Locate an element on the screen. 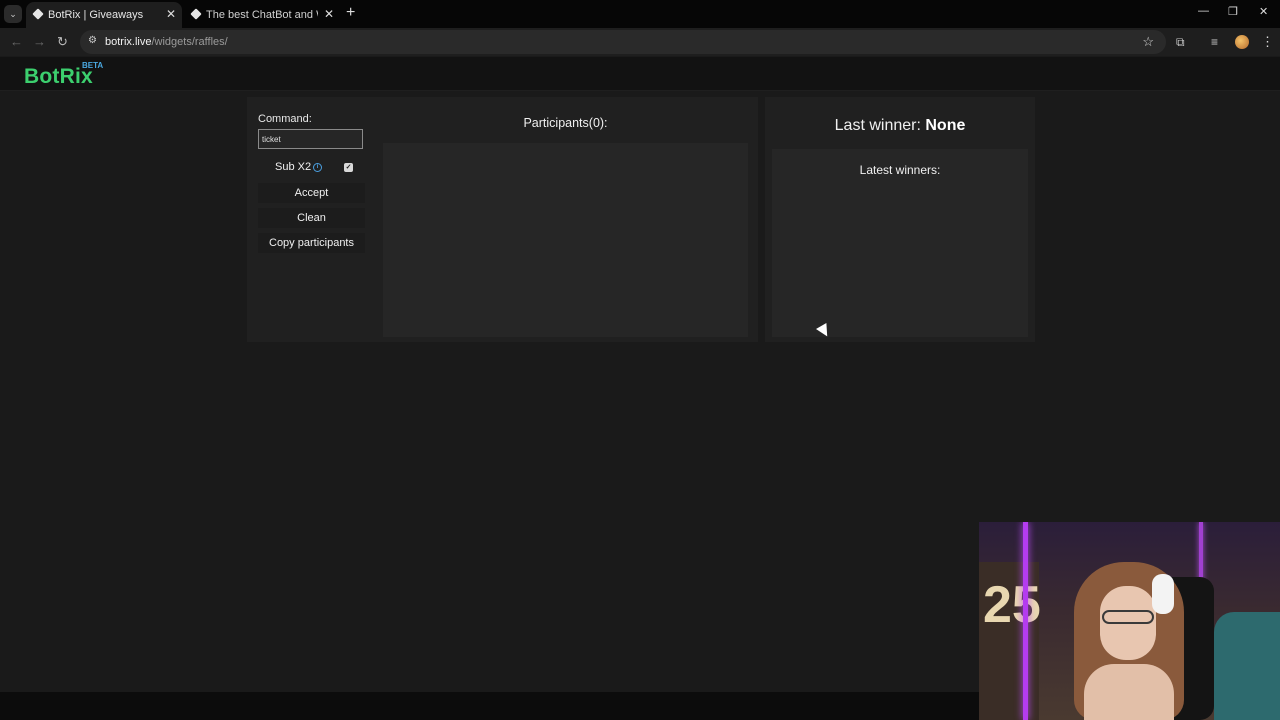 This screenshot has height=720, width=1280. winners-panel: Last winner: None Latest winners: is located at coordinates (900, 219).